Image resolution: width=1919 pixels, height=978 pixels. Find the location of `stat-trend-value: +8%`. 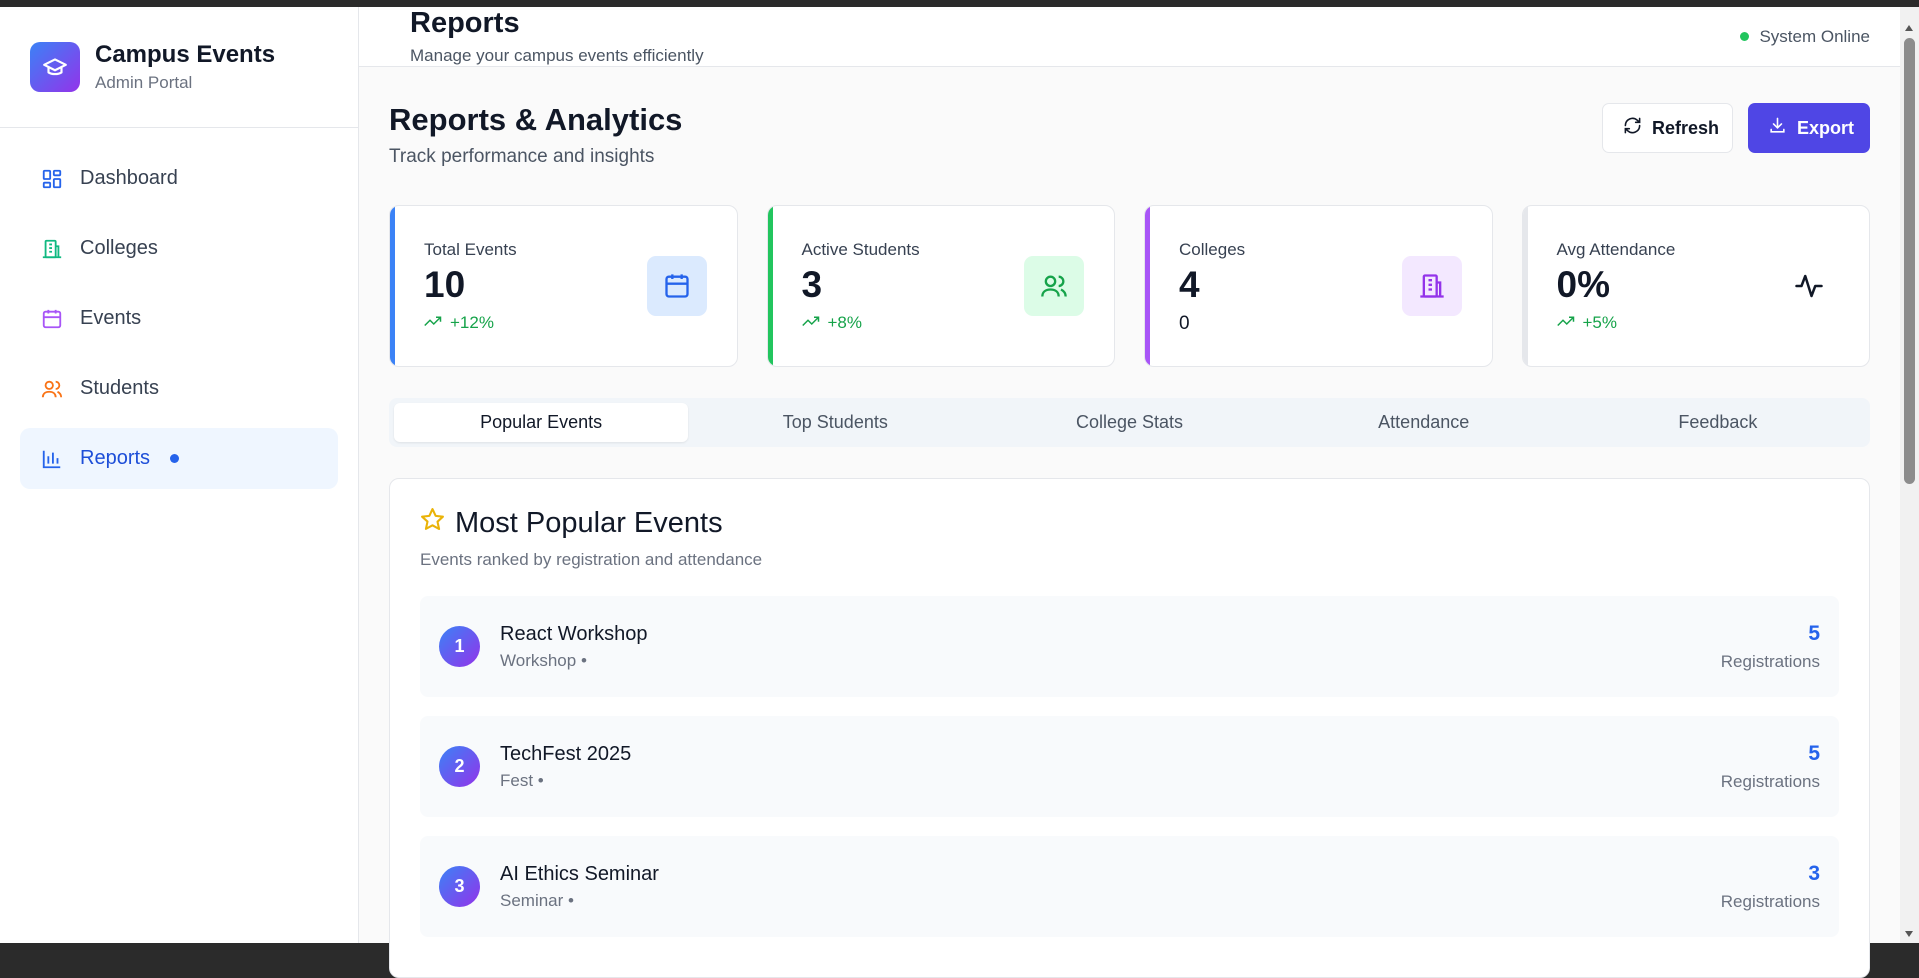

stat-trend-value: +8% is located at coordinates (845, 322).